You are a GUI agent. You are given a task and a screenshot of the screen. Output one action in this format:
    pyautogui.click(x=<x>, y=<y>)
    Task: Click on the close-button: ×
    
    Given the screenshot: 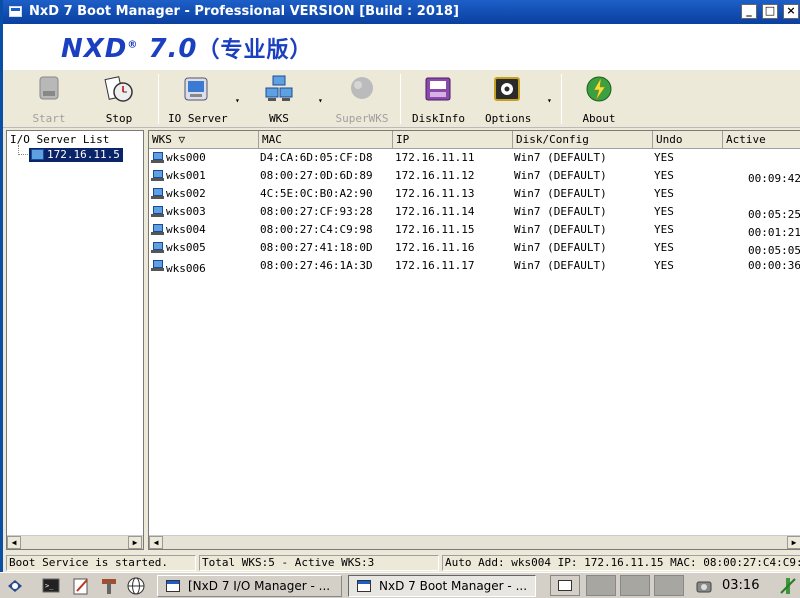 What is the action you would take?
    pyautogui.click(x=791, y=11)
    